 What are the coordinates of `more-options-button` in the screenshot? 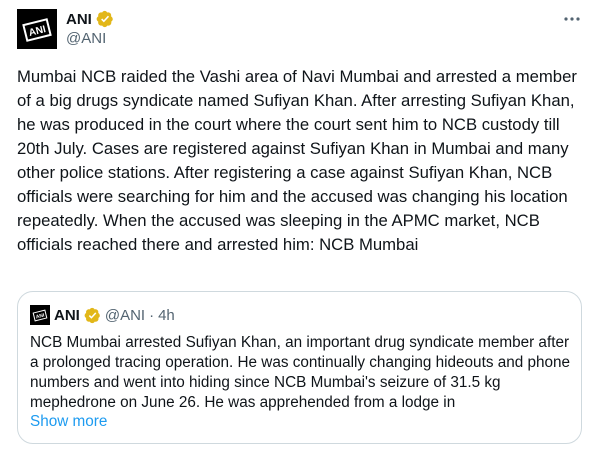 It's located at (572, 19).